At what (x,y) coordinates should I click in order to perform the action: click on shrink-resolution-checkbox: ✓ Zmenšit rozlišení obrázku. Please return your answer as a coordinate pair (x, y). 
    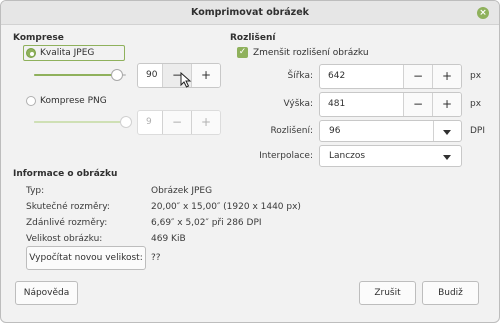
    Looking at the image, I should click on (303, 52).